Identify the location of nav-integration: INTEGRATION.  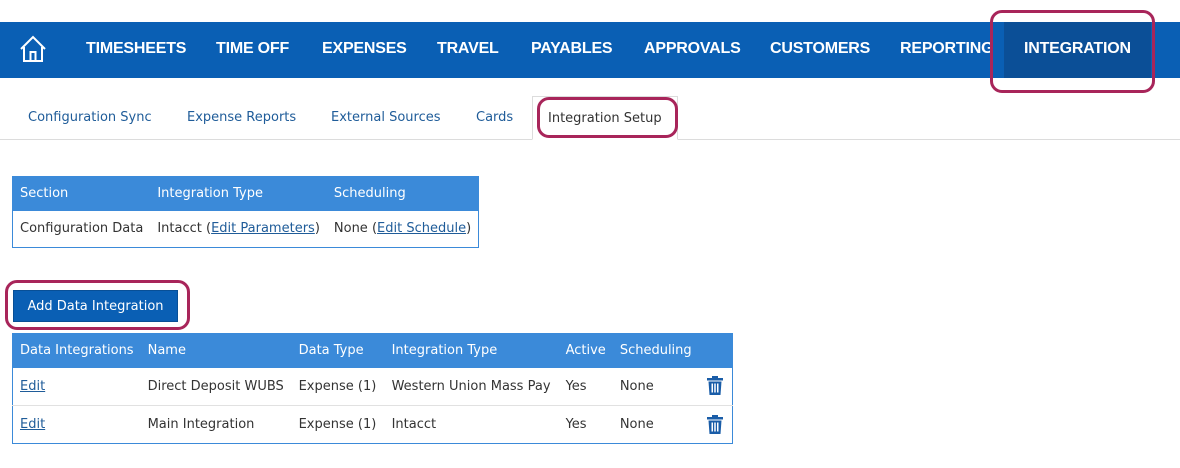
(1077, 50).